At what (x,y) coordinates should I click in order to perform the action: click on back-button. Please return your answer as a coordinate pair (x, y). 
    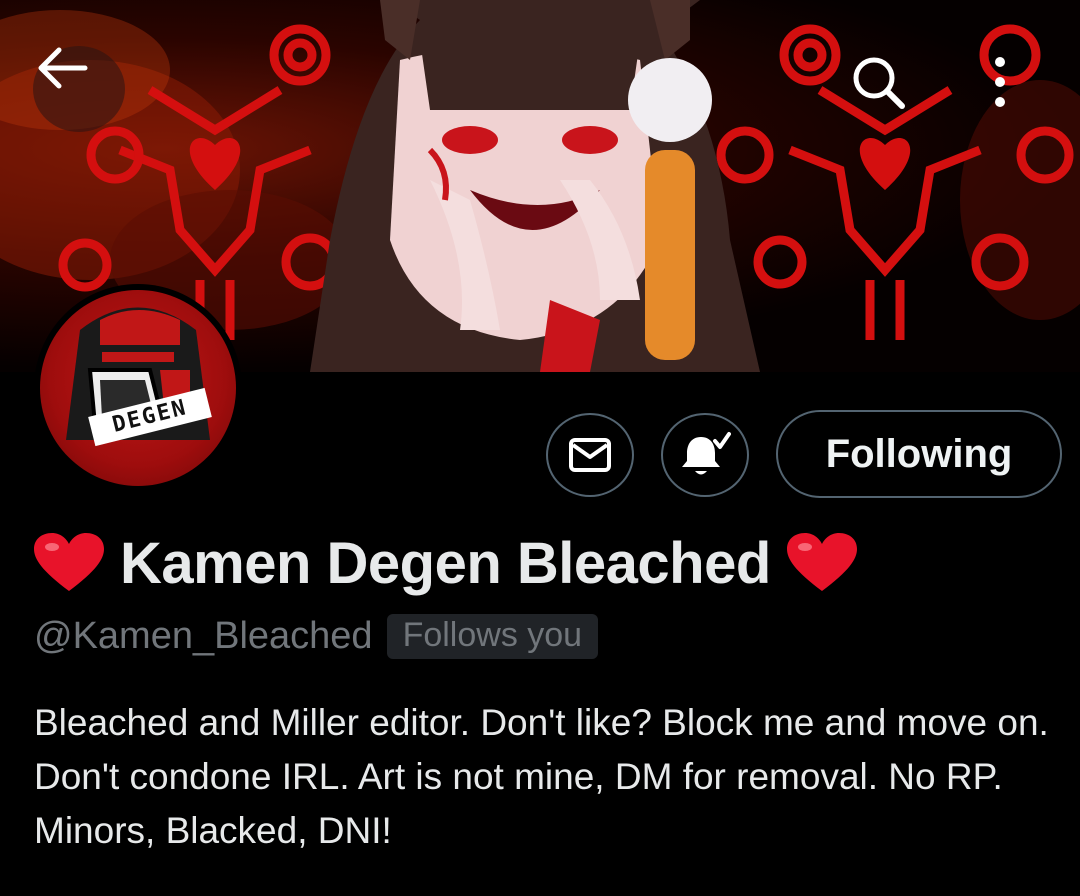
    Looking at the image, I should click on (79, 89).